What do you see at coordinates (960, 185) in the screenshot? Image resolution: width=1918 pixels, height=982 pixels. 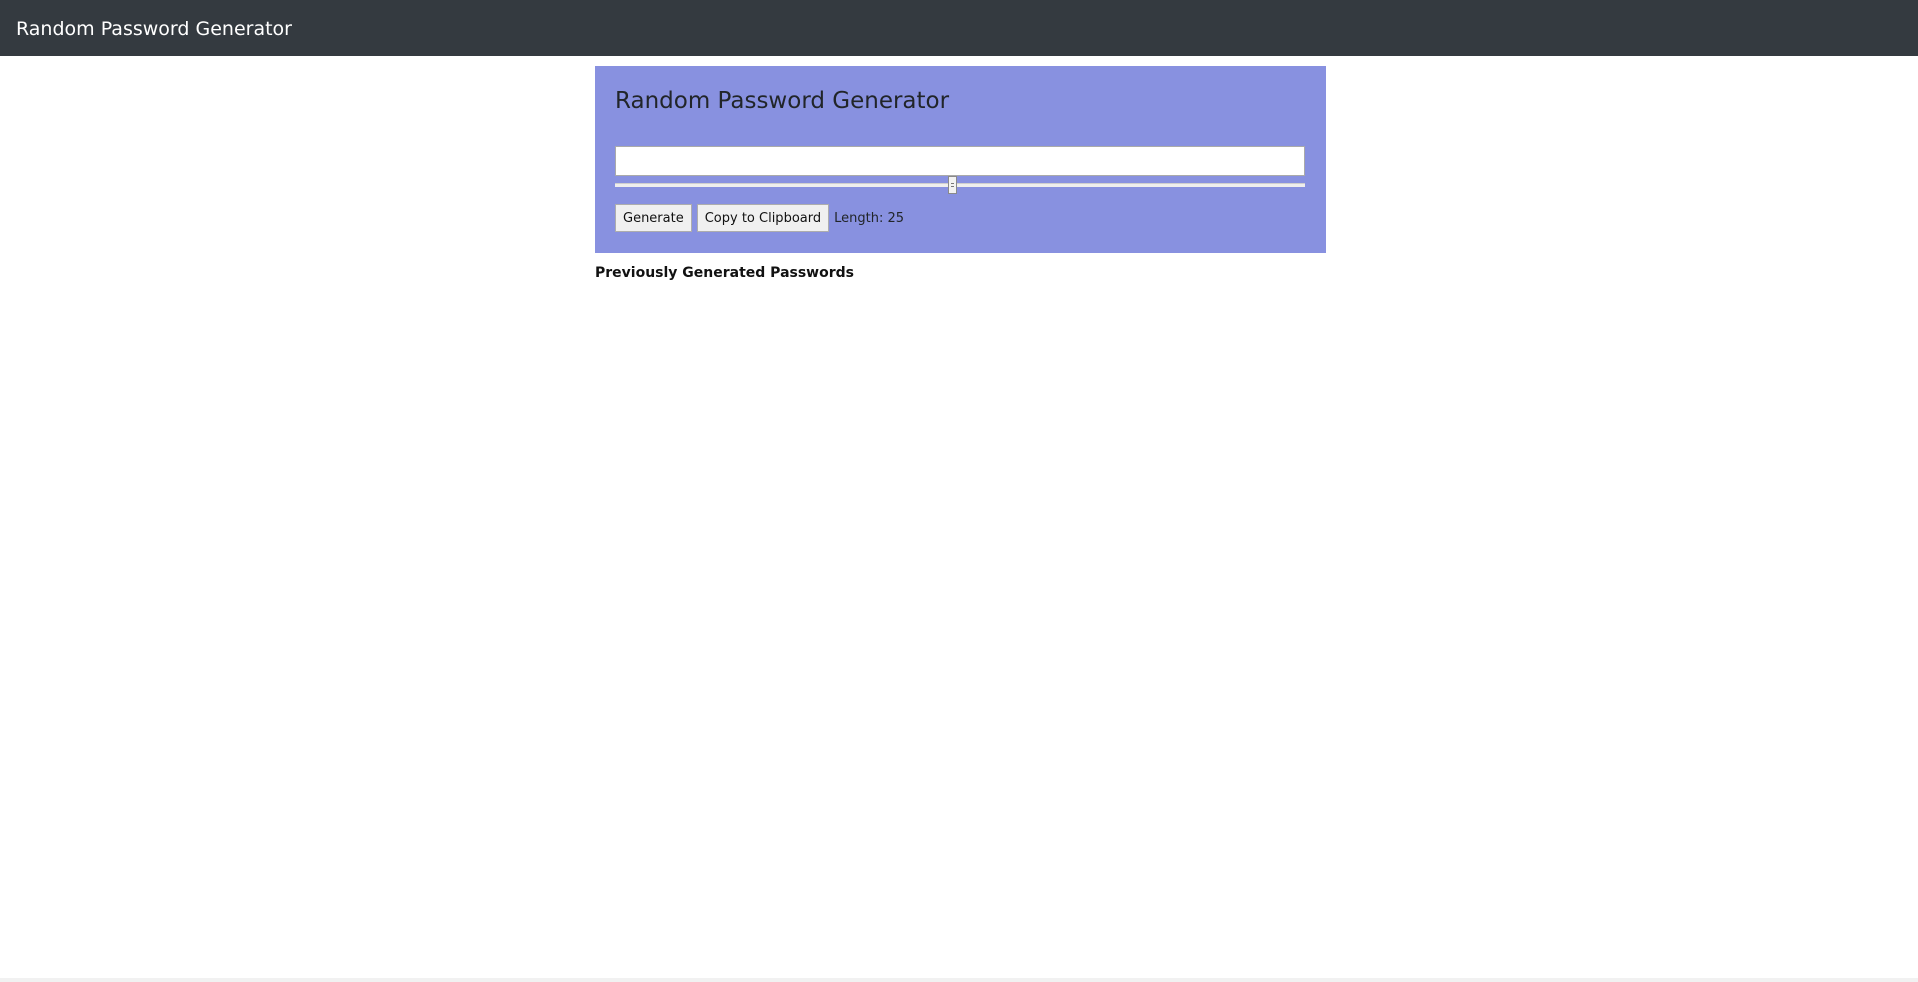 I see `length-slider-track` at bounding box center [960, 185].